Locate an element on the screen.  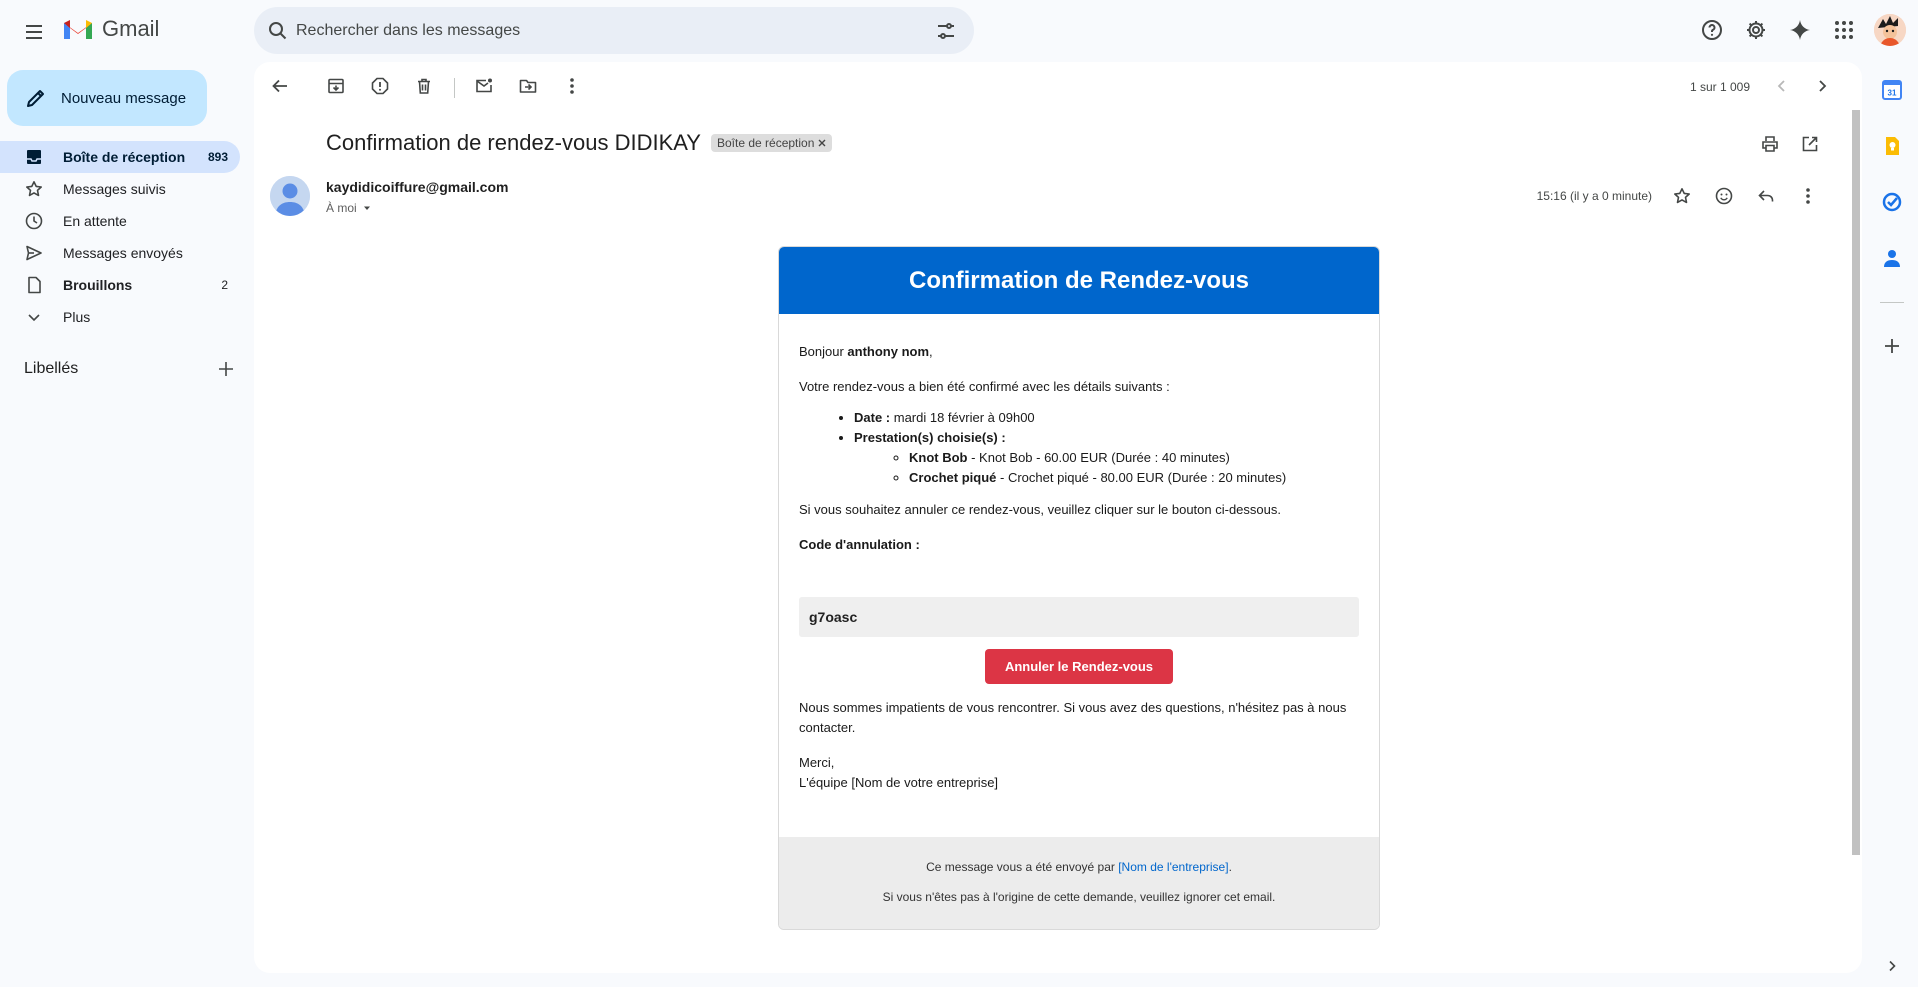
sidebar-item-label: En attente is located at coordinates (95, 221).